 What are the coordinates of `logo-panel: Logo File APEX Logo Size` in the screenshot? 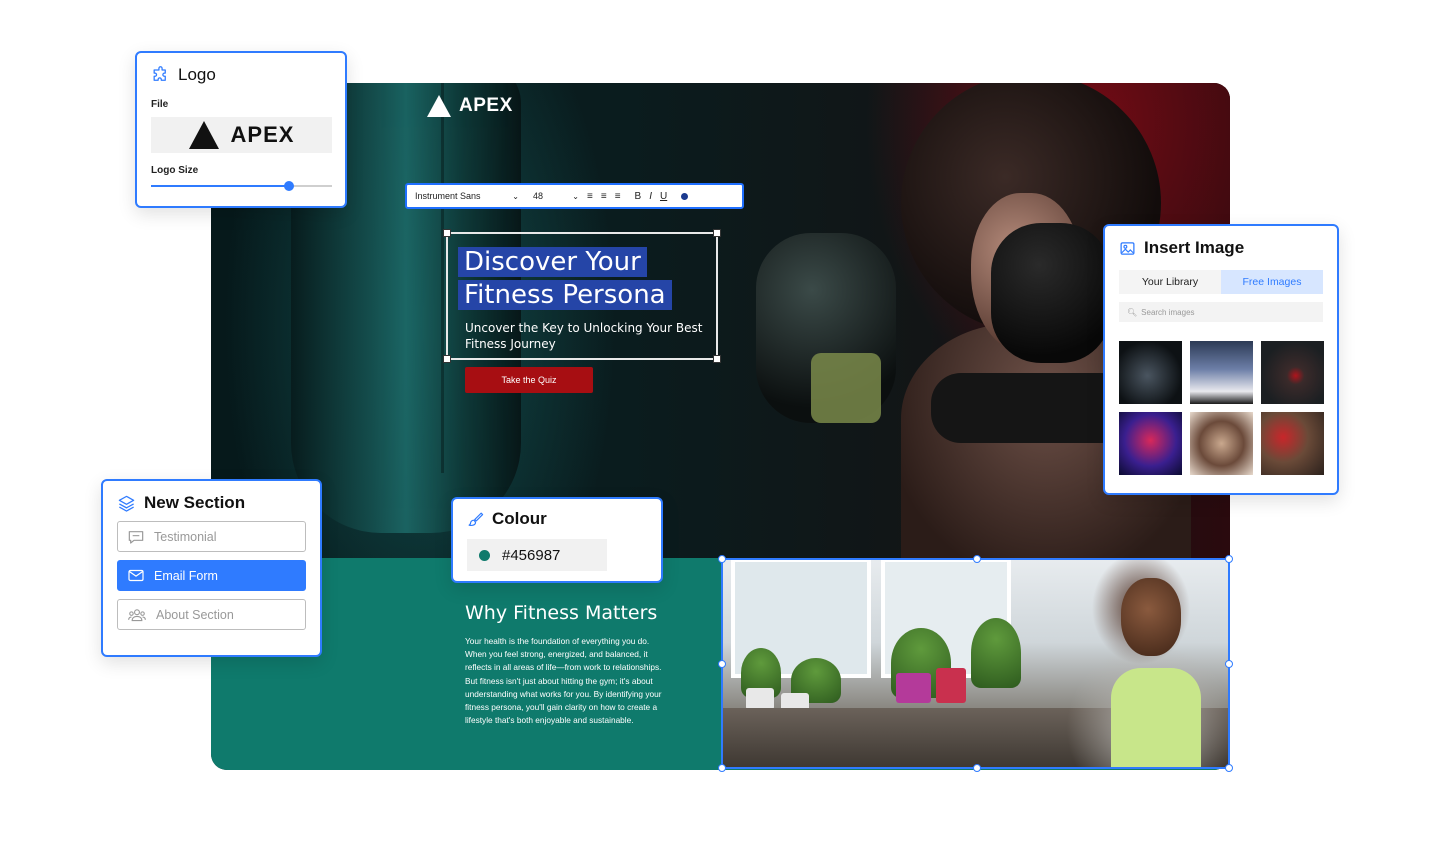 It's located at (241, 129).